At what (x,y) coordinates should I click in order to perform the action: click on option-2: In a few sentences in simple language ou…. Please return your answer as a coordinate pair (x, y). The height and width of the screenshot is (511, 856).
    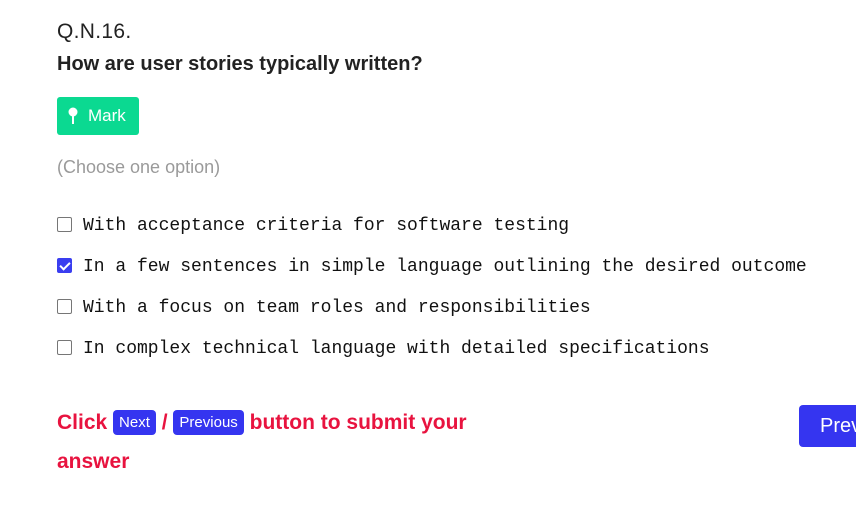
    Looking at the image, I should click on (432, 267).